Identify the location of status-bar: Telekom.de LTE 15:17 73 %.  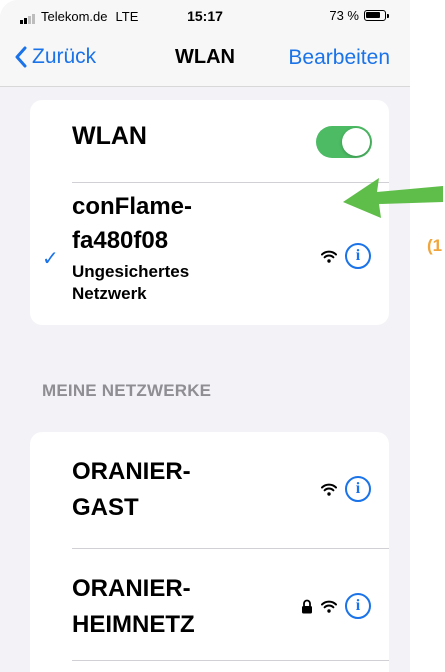
(205, 17).